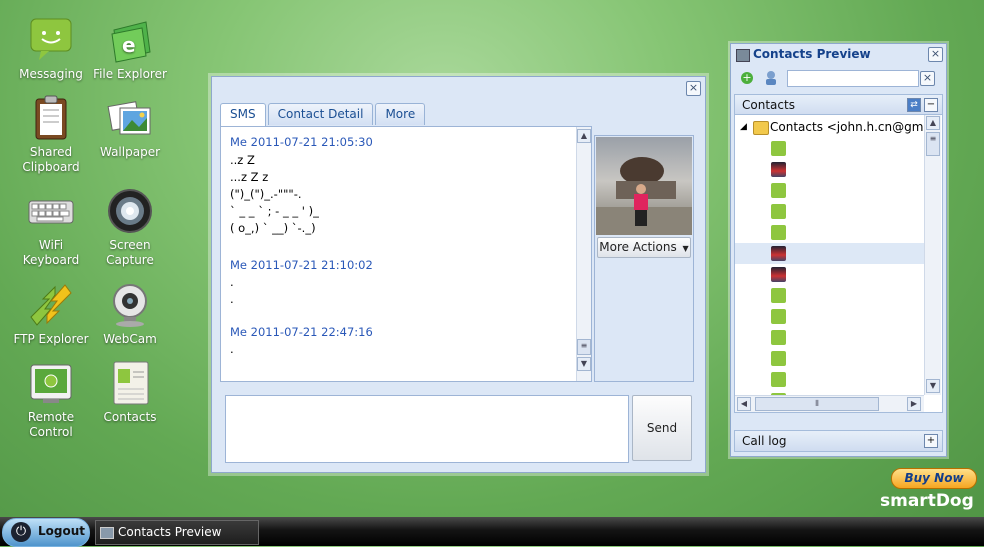 This screenshot has height=547, width=984. What do you see at coordinates (21, 532) in the screenshot?
I see `power-icon: ⏻` at bounding box center [21, 532].